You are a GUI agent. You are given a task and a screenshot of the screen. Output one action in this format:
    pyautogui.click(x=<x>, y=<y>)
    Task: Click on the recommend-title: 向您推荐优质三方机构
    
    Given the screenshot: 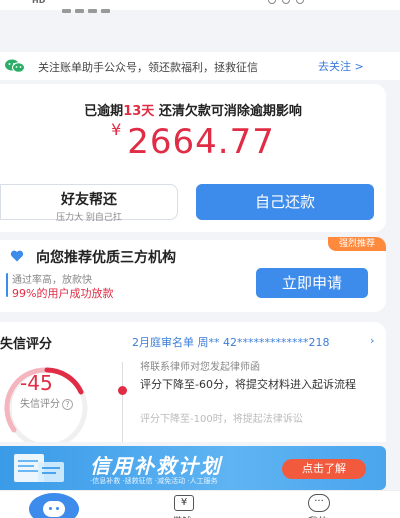 What is the action you would take?
    pyautogui.click(x=106, y=258)
    